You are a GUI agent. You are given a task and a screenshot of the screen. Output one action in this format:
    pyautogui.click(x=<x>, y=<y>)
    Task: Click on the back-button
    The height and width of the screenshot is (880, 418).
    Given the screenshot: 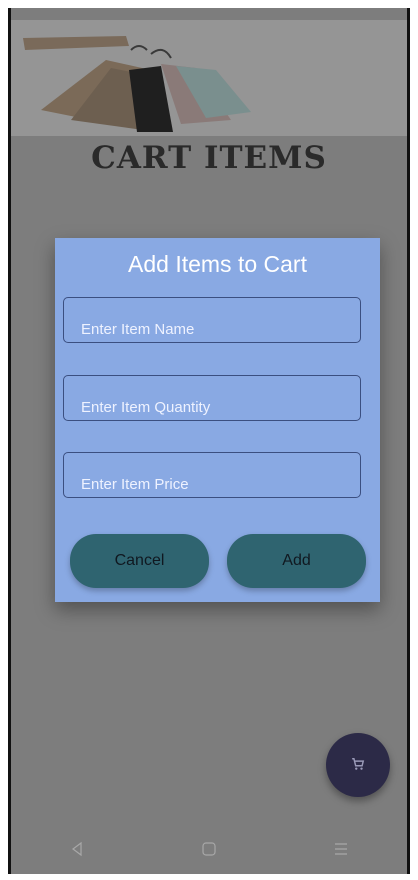 What is the action you would take?
    pyautogui.click(x=77, y=851)
    